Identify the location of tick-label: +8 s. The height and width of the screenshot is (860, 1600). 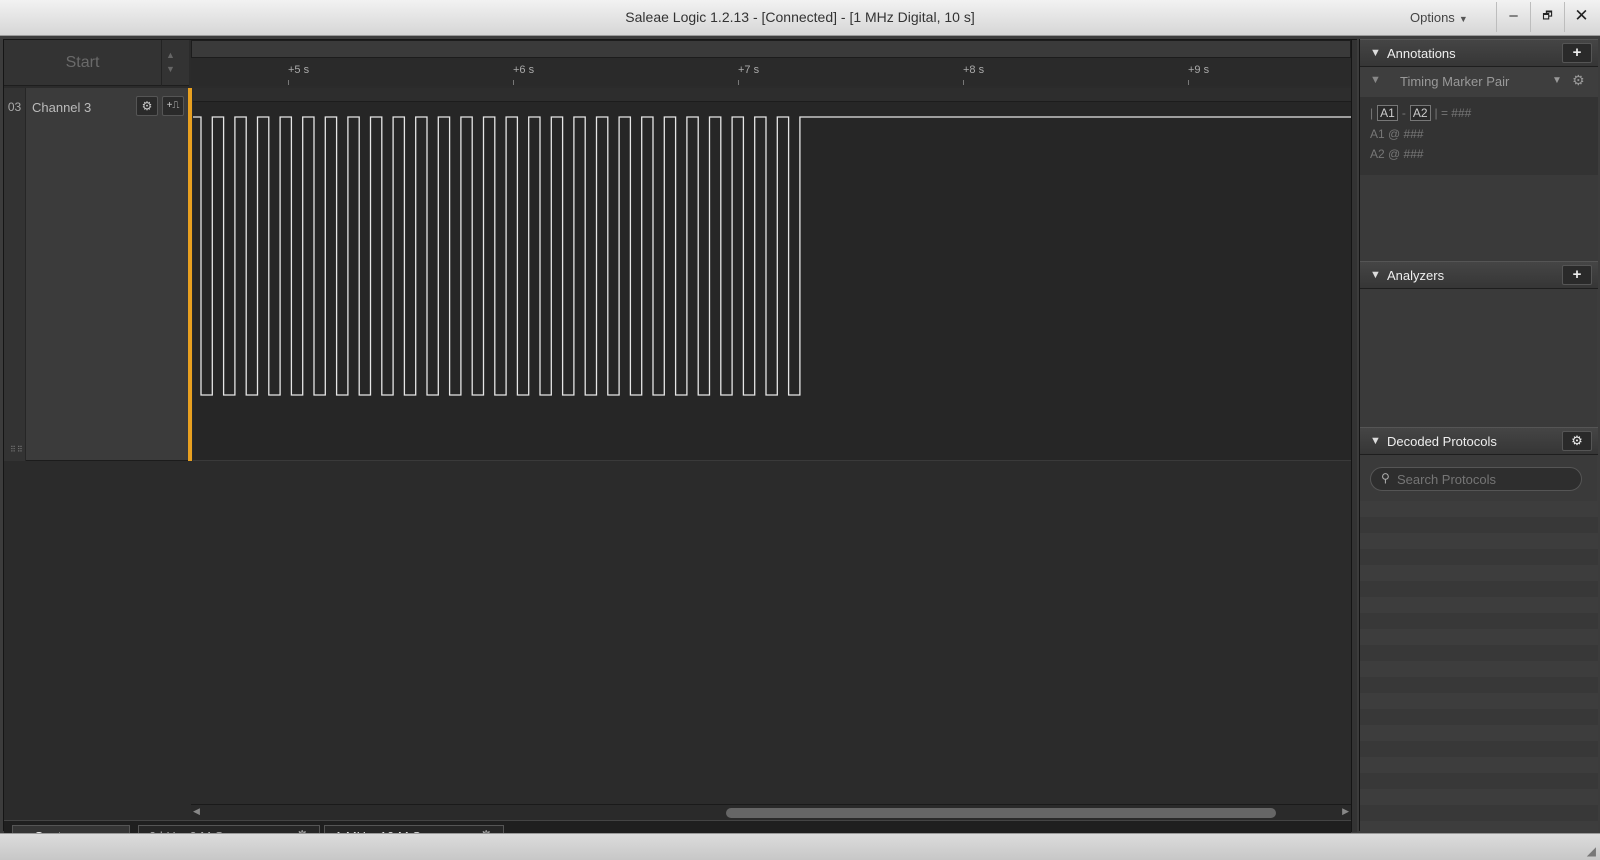
(974, 74).